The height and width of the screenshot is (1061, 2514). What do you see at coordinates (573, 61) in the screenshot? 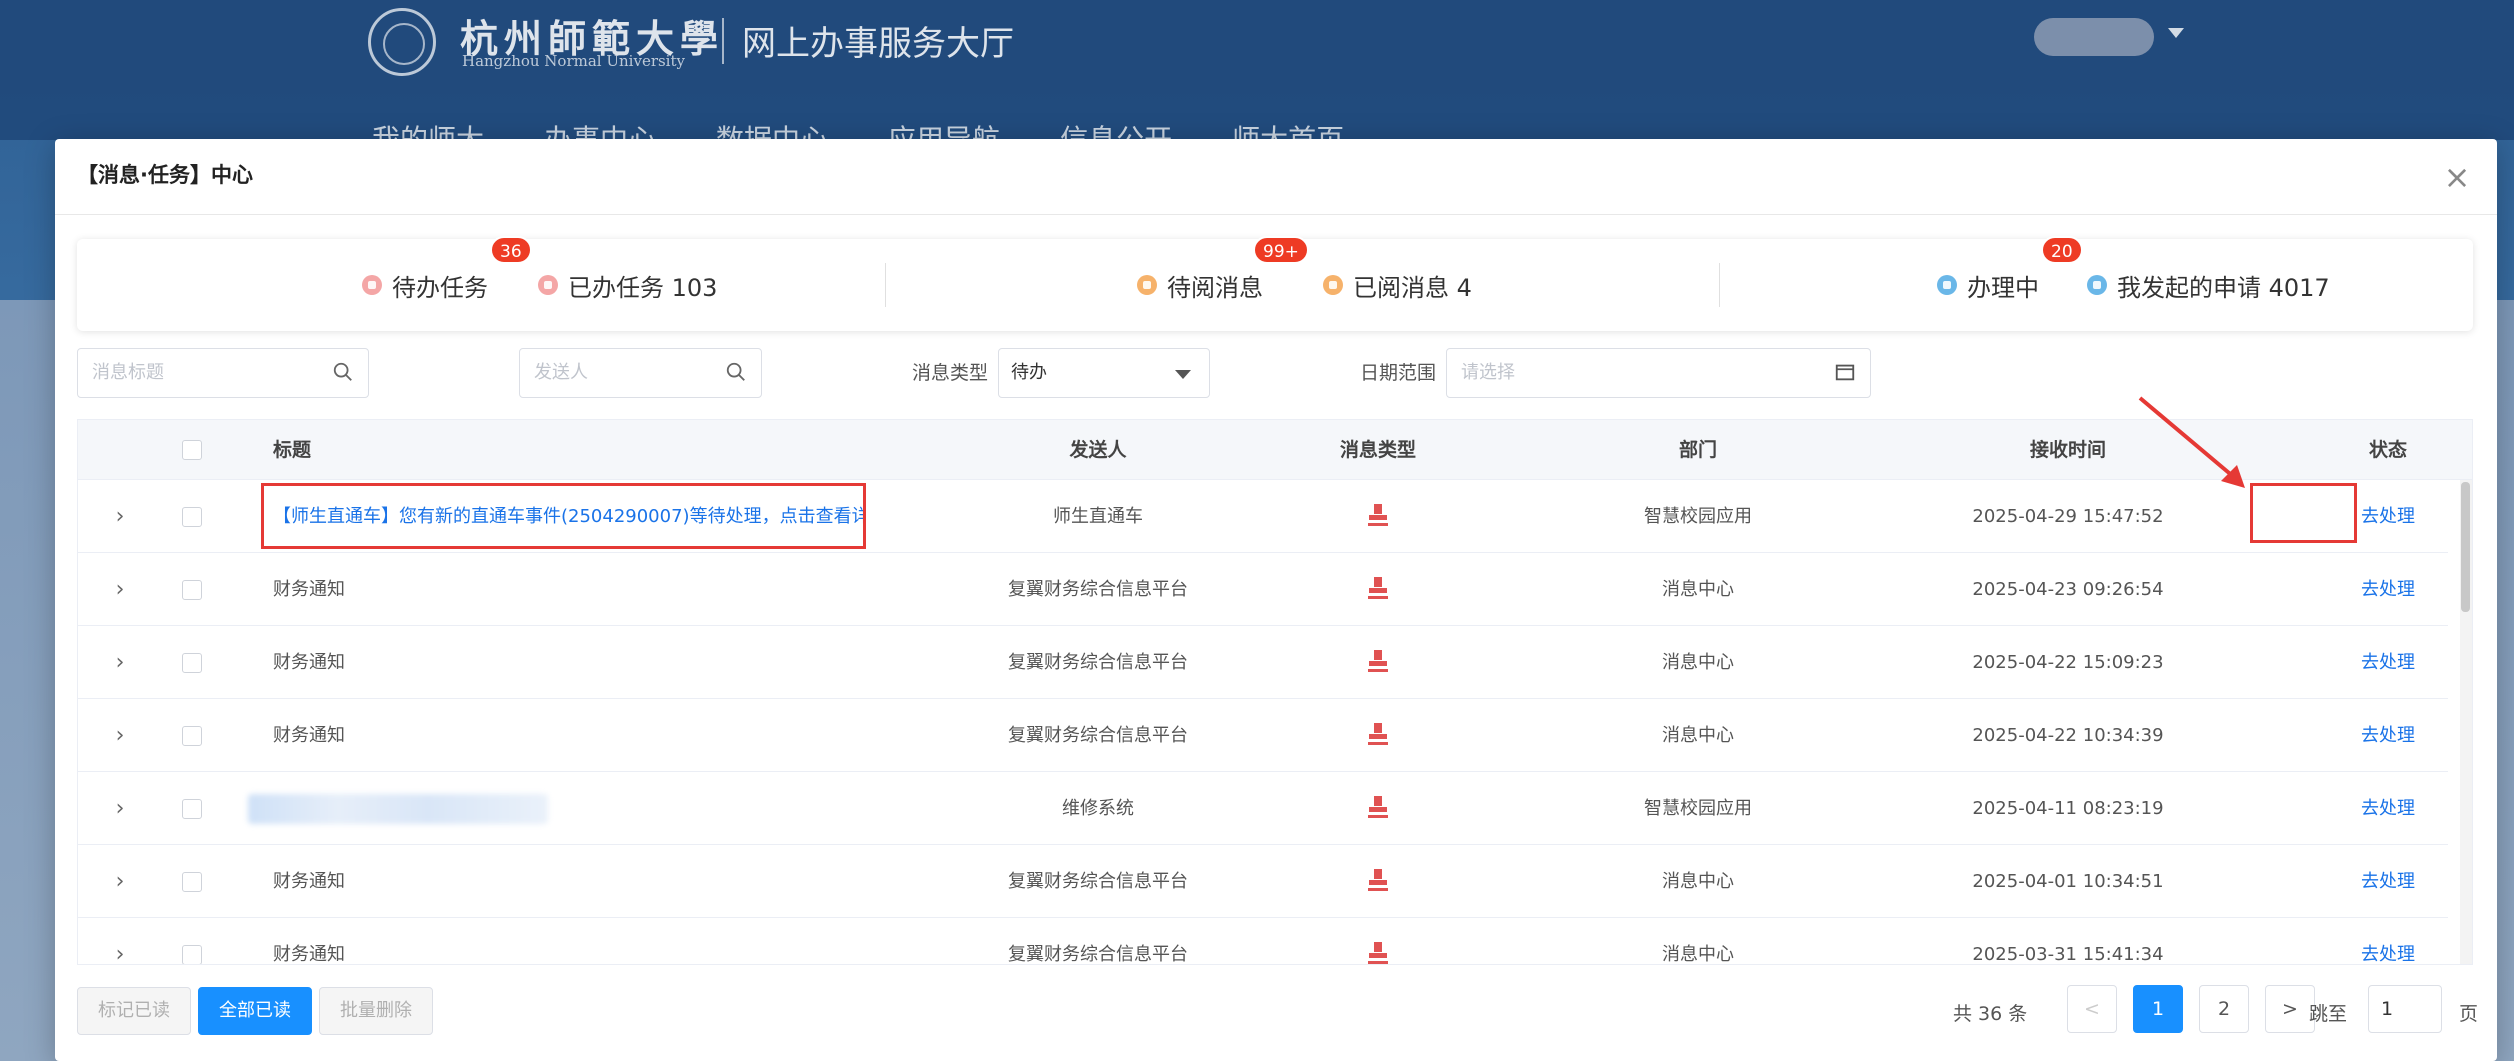
I see `university-name-en: Hangzhou Normal University` at bounding box center [573, 61].